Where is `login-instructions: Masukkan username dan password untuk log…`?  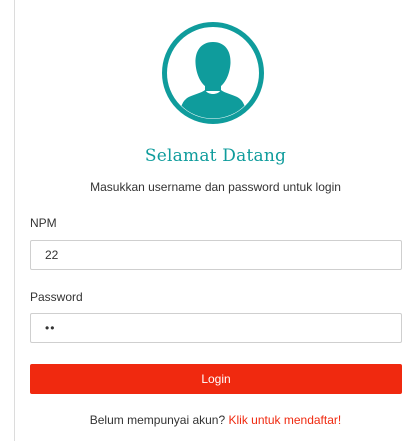 login-instructions: Masukkan username dan password untuk log… is located at coordinates (215, 187).